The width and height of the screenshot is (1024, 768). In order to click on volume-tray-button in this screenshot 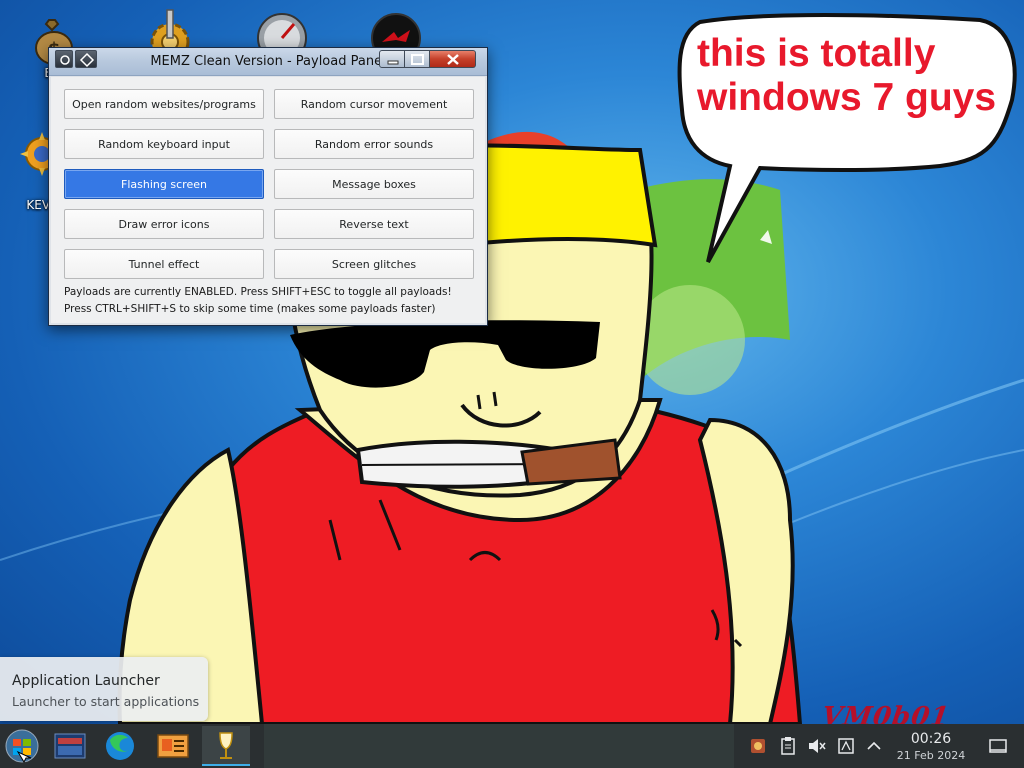, I will do `click(816, 746)`.